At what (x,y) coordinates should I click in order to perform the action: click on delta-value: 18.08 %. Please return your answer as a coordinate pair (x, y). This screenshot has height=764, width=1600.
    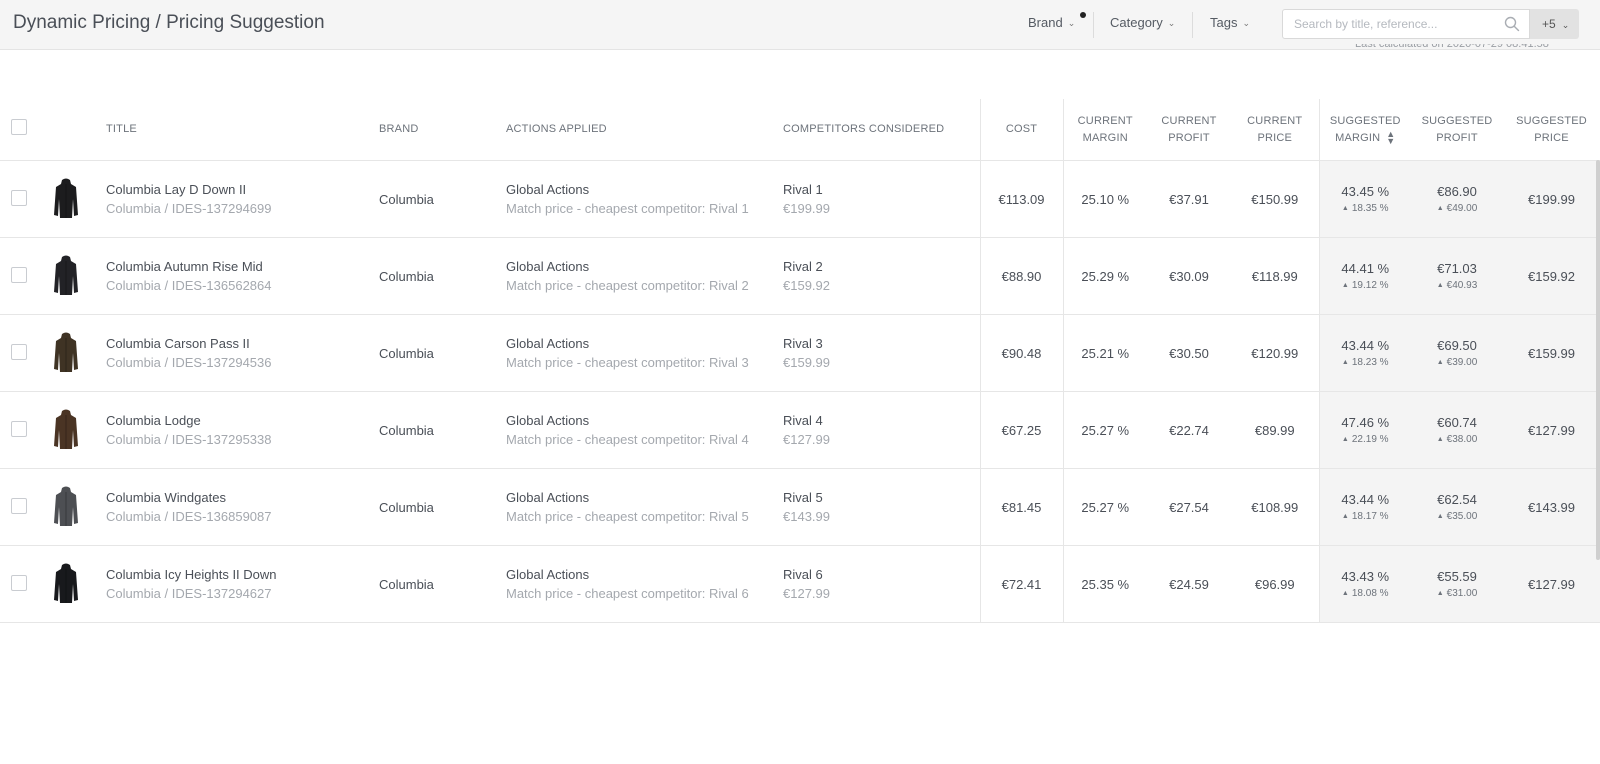
    Looking at the image, I should click on (1370, 593).